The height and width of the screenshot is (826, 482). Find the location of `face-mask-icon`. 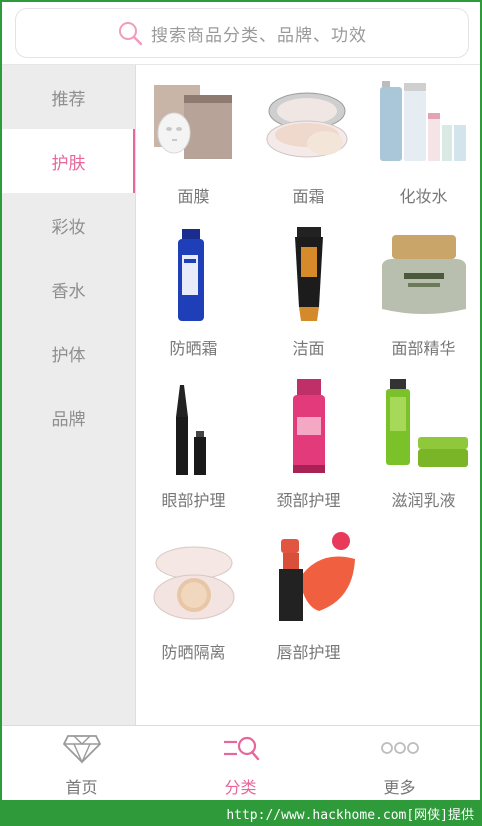

face-mask-icon is located at coordinates (193, 122).